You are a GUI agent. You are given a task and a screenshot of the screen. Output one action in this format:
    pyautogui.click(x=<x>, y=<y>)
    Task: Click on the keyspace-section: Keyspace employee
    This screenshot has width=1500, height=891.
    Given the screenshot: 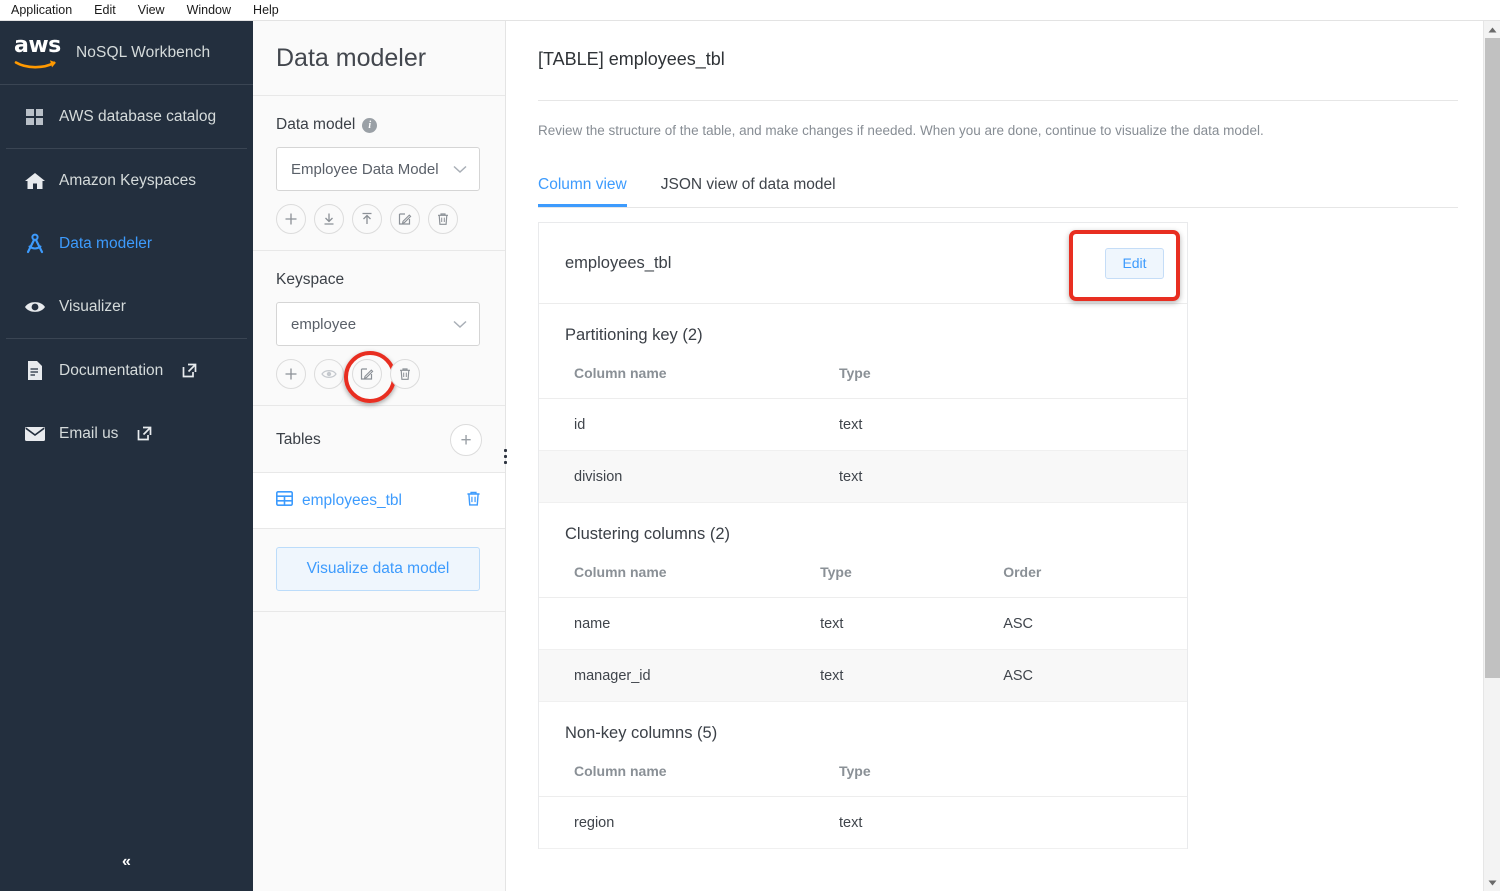 What is the action you would take?
    pyautogui.click(x=379, y=328)
    